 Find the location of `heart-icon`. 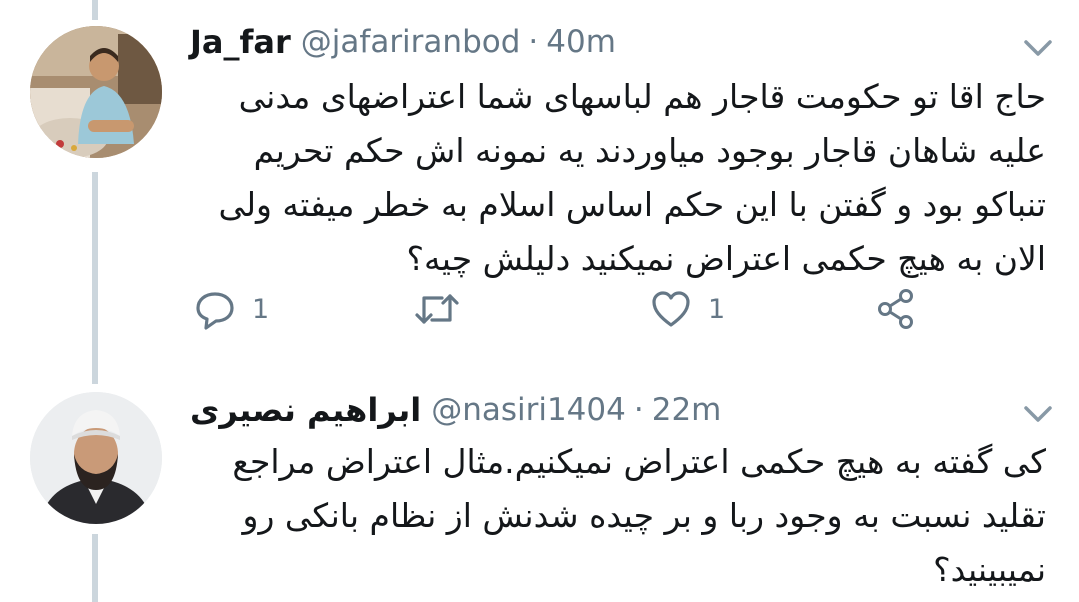

heart-icon is located at coordinates (671, 309).